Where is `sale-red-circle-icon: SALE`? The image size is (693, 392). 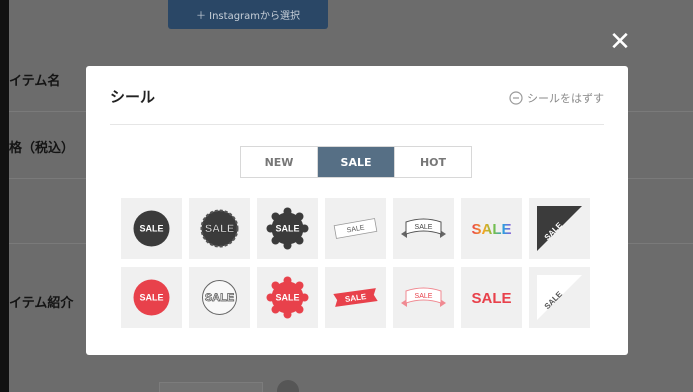 sale-red-circle-icon: SALE is located at coordinates (151, 297).